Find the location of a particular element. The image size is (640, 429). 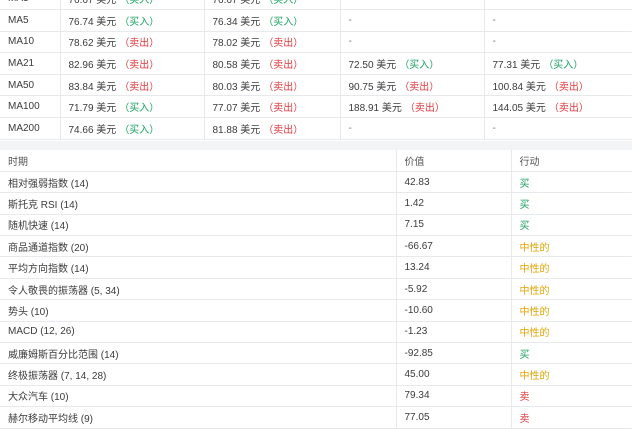

ma-value-cell: 72.50 美元 （买入） is located at coordinates (412, 63).